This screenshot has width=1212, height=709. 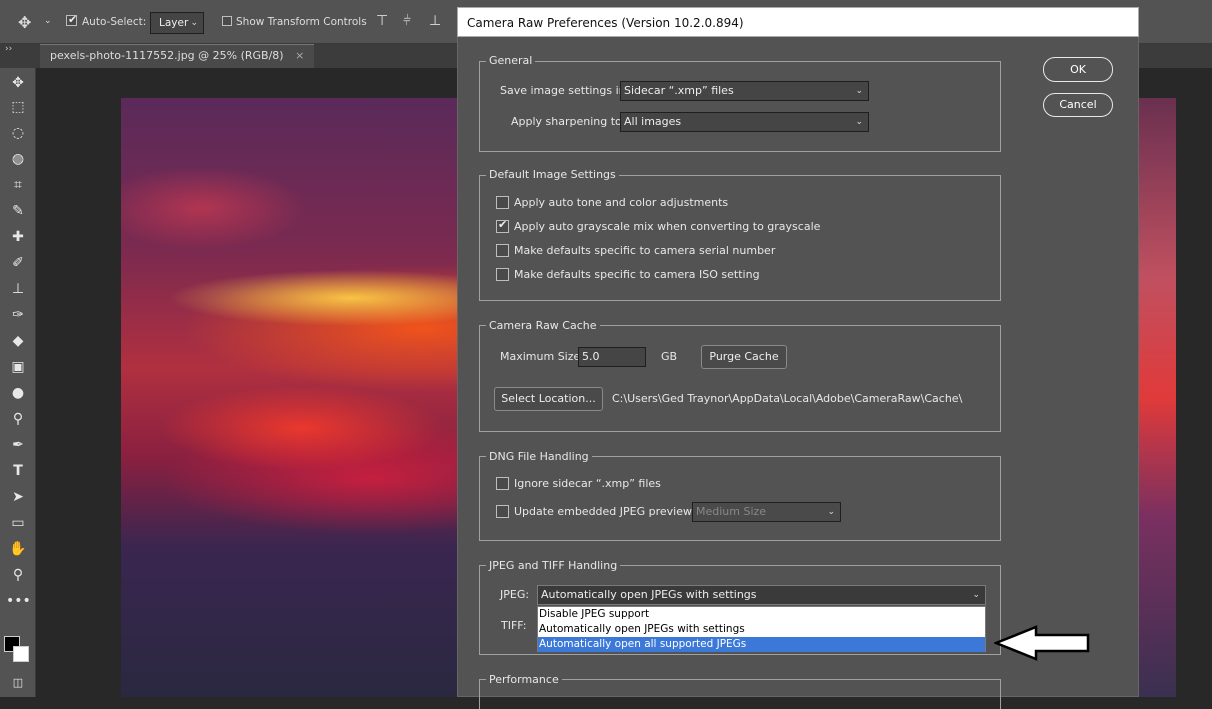 I want to click on expand-panels-icon: ››, so click(x=8, y=49).